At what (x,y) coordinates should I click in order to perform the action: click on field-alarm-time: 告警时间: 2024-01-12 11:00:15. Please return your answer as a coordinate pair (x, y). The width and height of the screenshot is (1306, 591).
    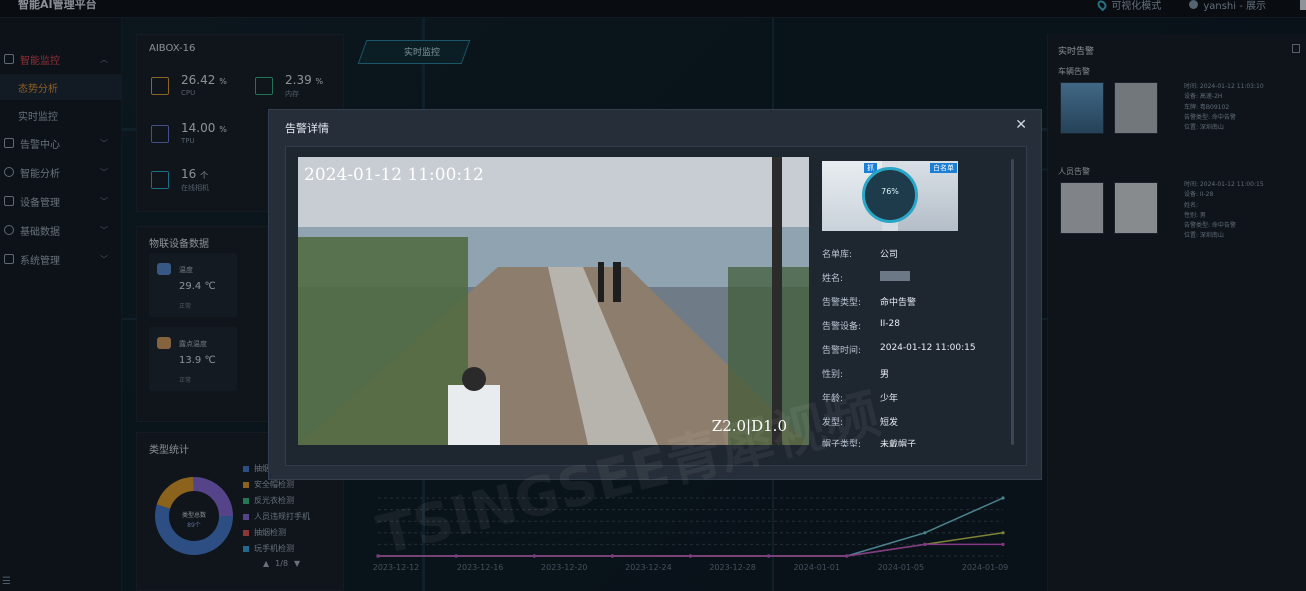
    Looking at the image, I should click on (899, 349).